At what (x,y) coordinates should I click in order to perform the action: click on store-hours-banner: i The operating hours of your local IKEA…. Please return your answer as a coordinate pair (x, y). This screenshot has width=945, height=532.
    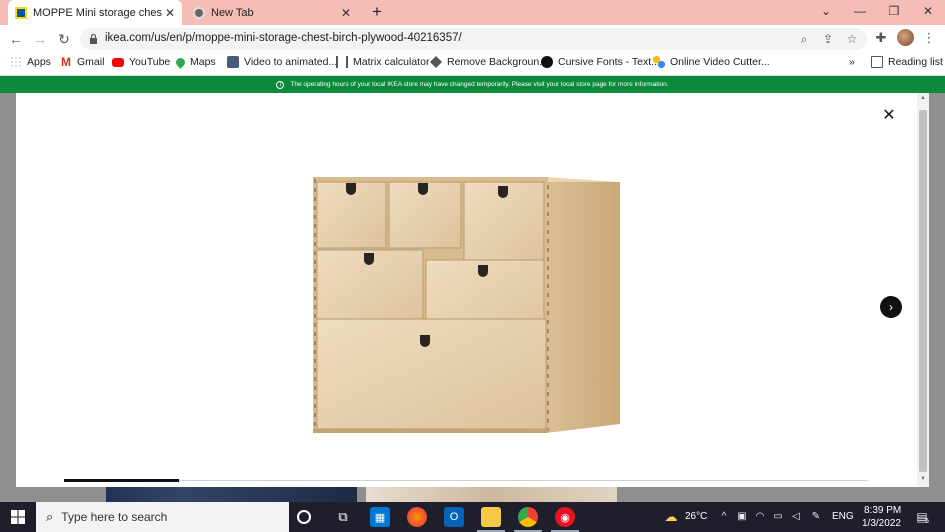
    Looking at the image, I should click on (472, 84).